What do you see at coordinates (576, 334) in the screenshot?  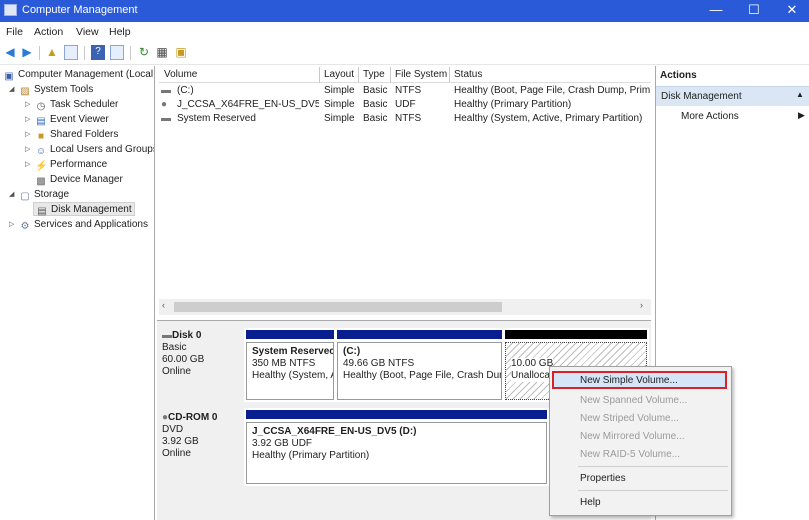 I see `partition-bar-unallocated` at bounding box center [576, 334].